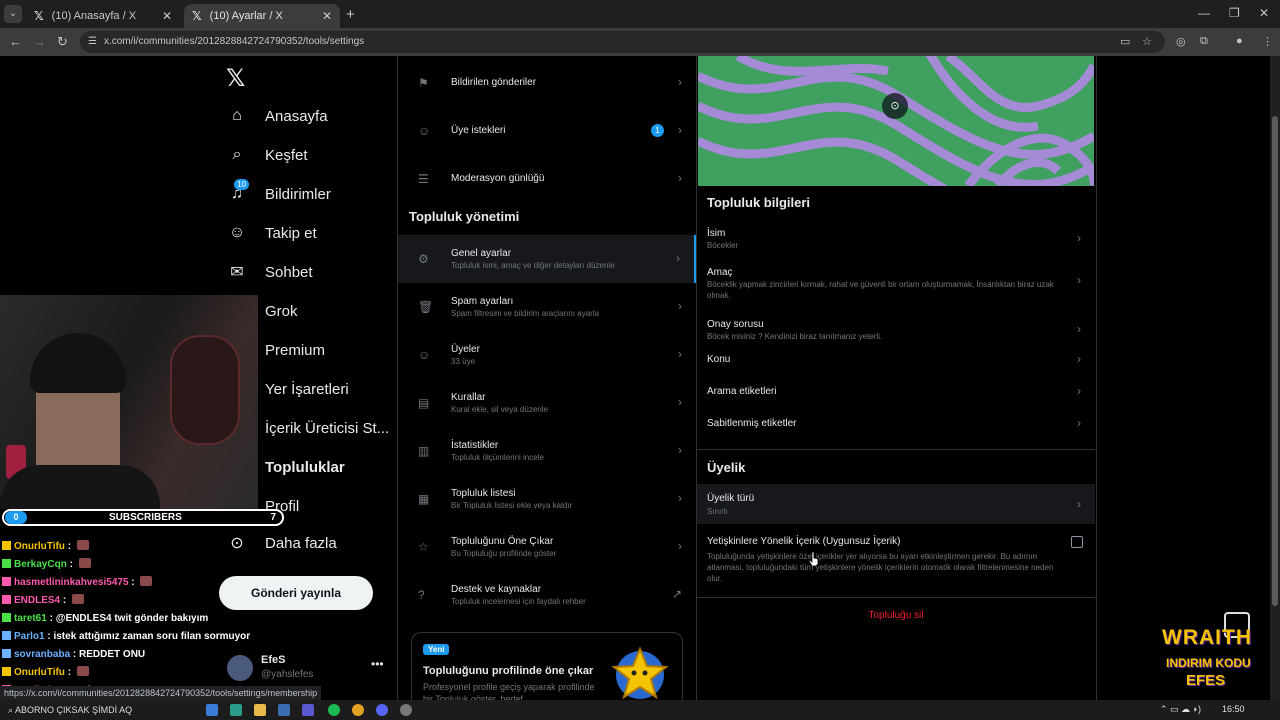 The height and width of the screenshot is (720, 1280). What do you see at coordinates (896, 615) in the screenshot?
I see `delete-community-button: Topluluğu sil` at bounding box center [896, 615].